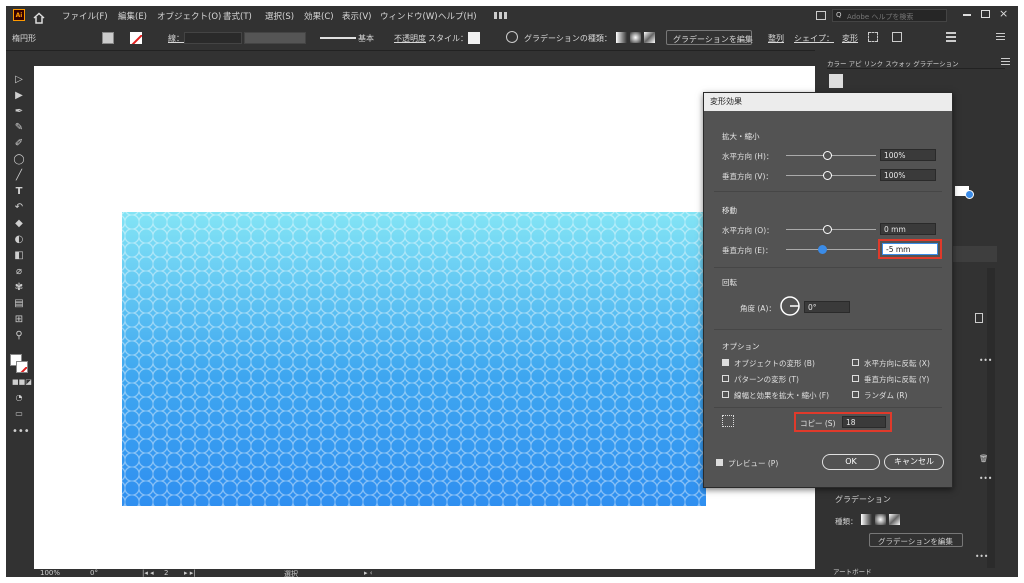  I want to click on rotation-value: 0°, so click(94, 573).